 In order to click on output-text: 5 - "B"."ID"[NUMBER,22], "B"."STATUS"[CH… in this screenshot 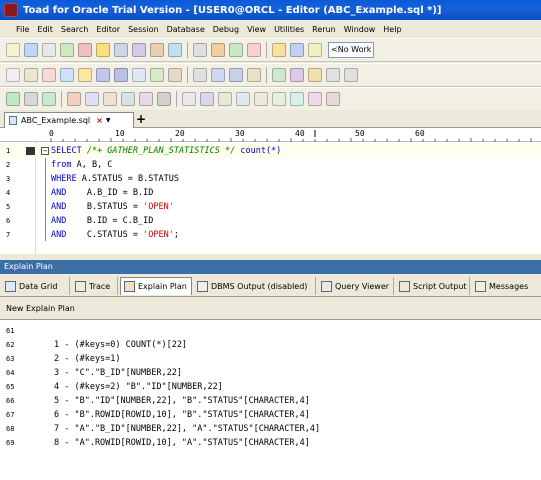, I will do `click(182, 401)`.